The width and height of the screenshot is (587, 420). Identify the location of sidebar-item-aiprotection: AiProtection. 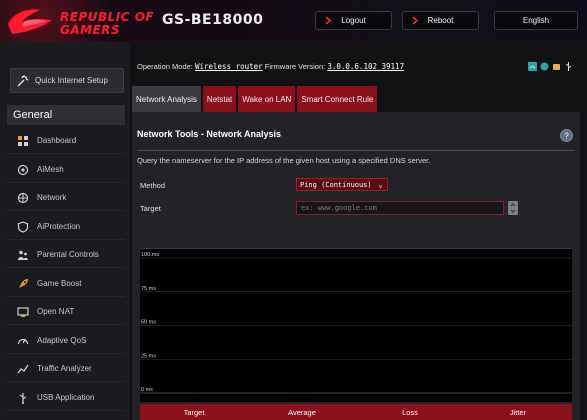
(66, 227).